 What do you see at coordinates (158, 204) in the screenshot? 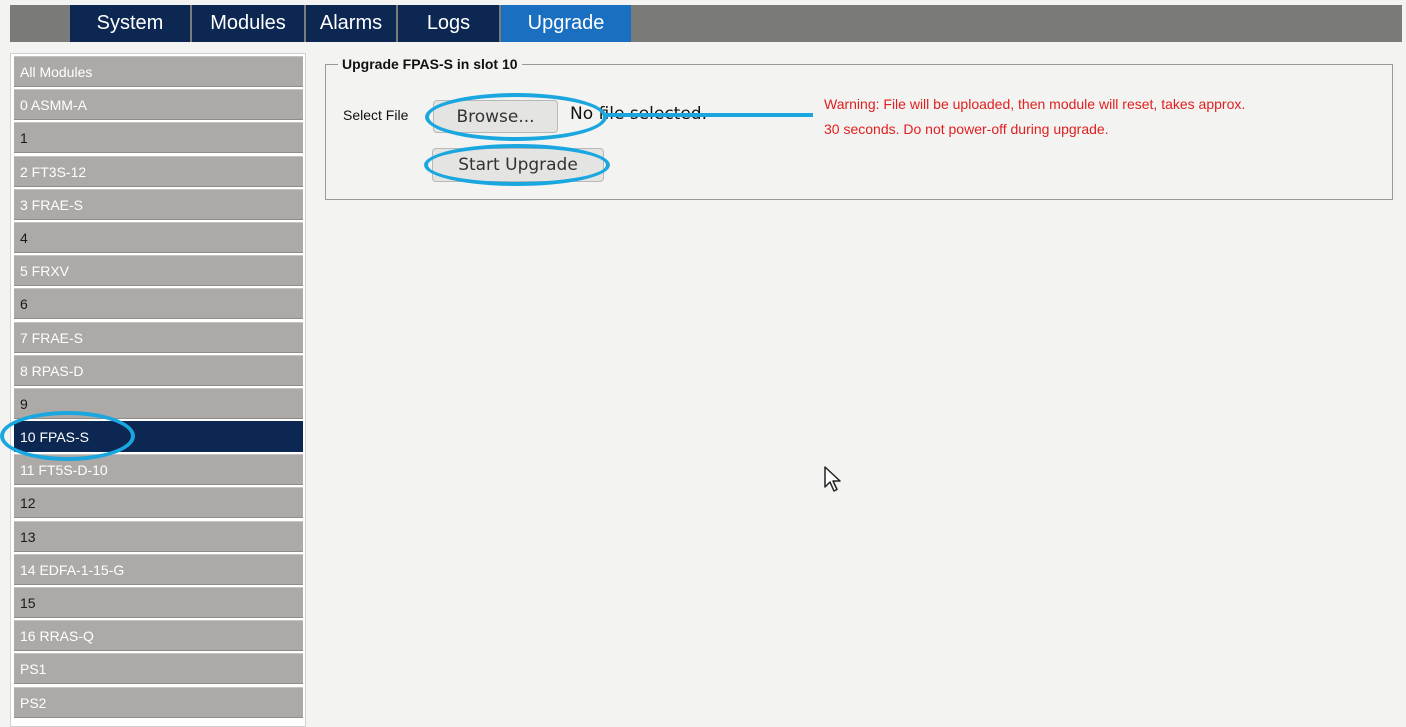
I see `sidebar-item-slot-3: 3 FRAE-S` at bounding box center [158, 204].